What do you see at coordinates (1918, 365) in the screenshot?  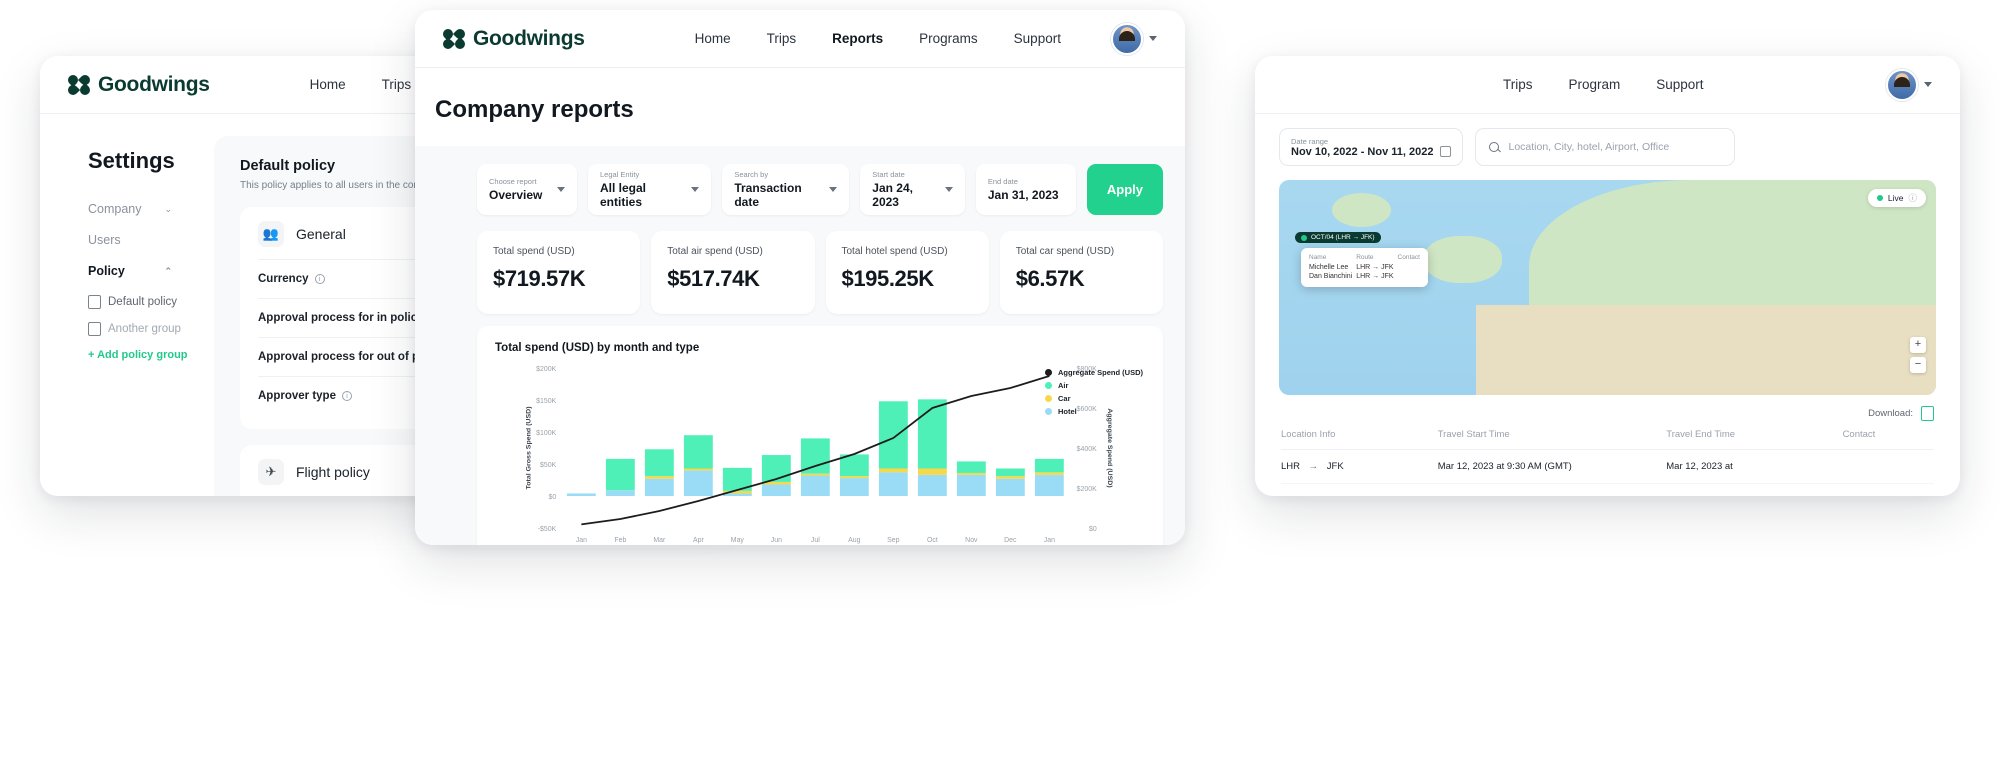 I see `zoom-out-button: −` at bounding box center [1918, 365].